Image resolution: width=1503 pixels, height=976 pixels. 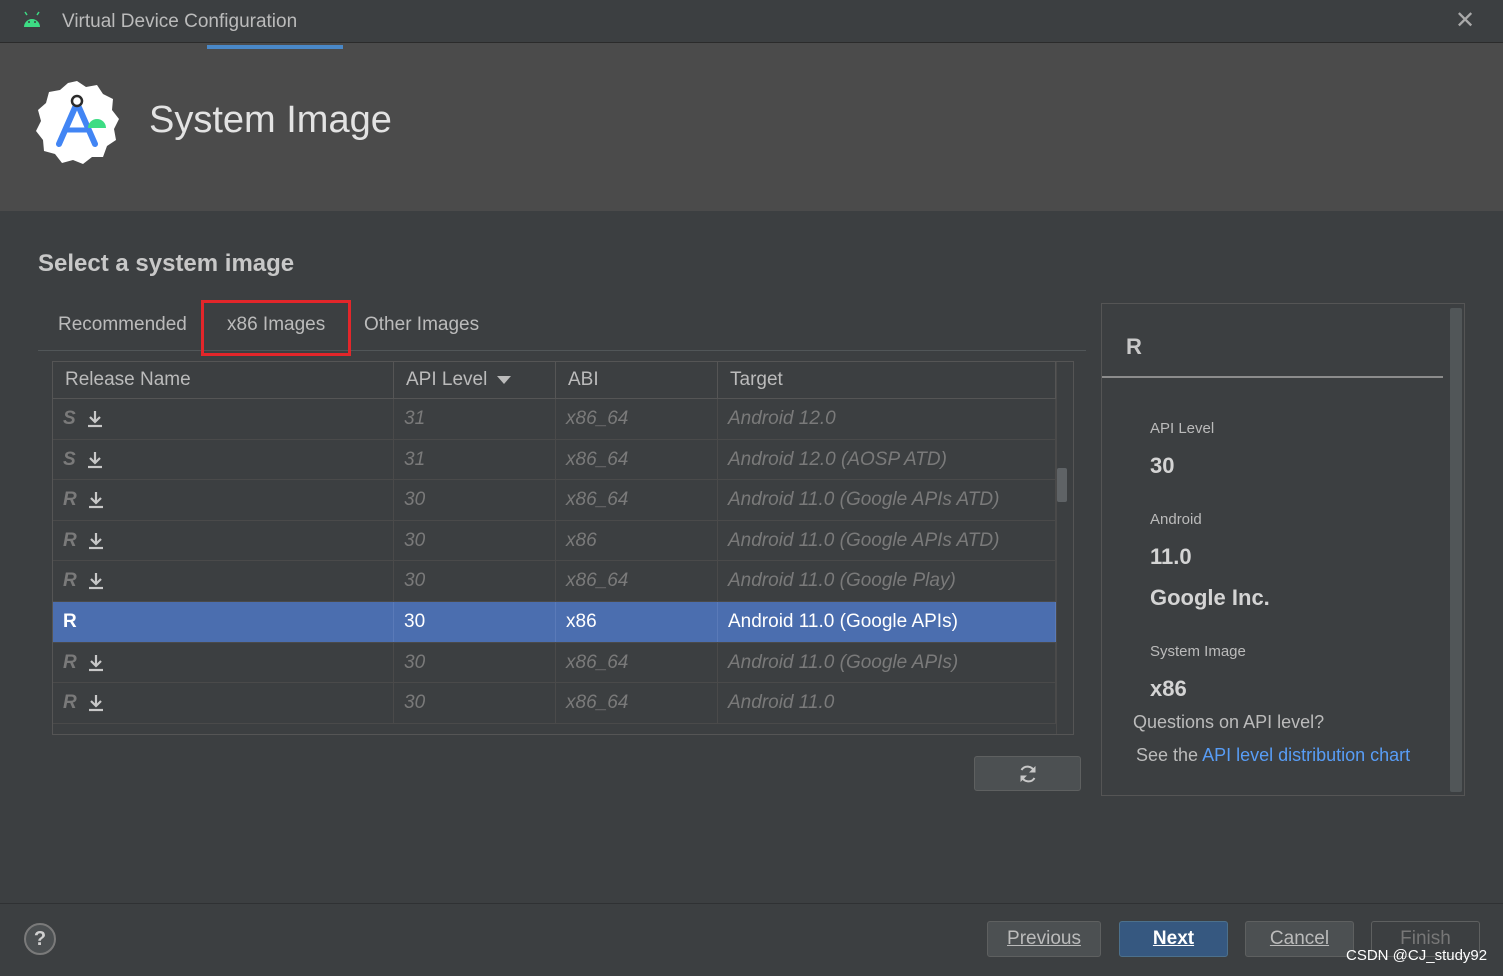 I want to click on android-icon, so click(x=32, y=19).